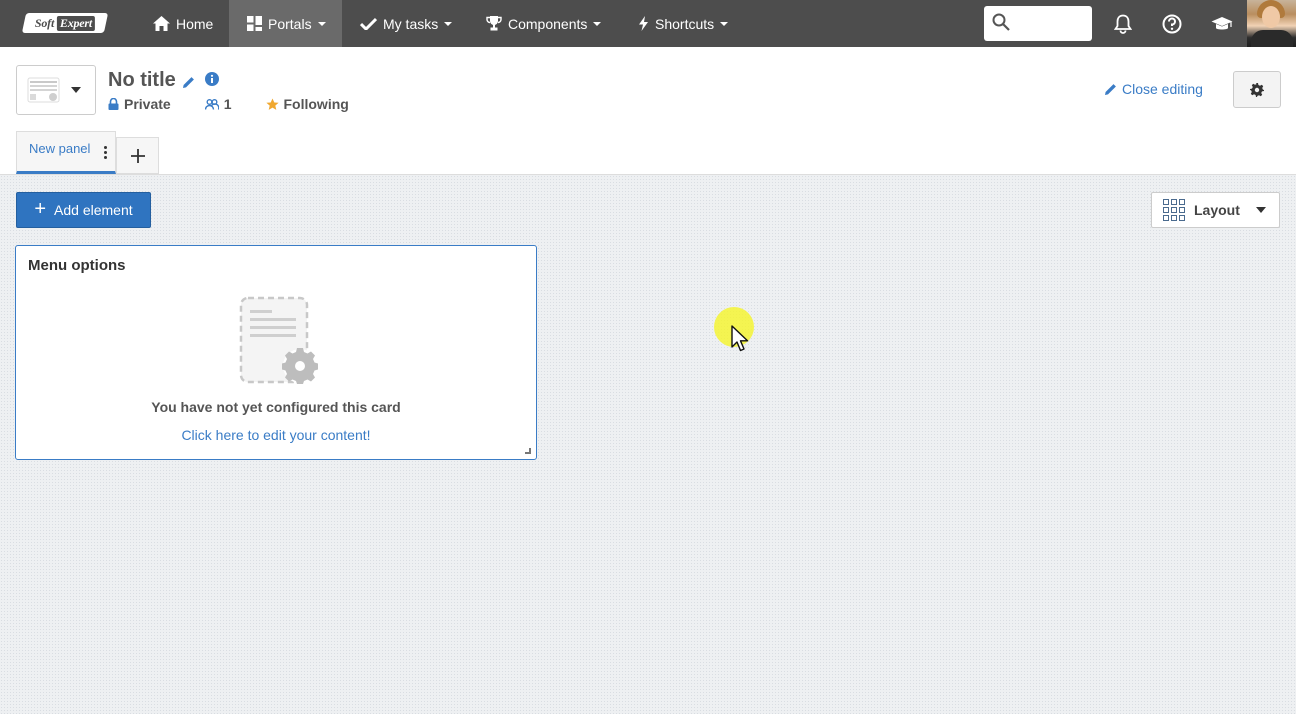  Describe the element at coordinates (105, 152) in the screenshot. I see `kebab-icon` at that location.